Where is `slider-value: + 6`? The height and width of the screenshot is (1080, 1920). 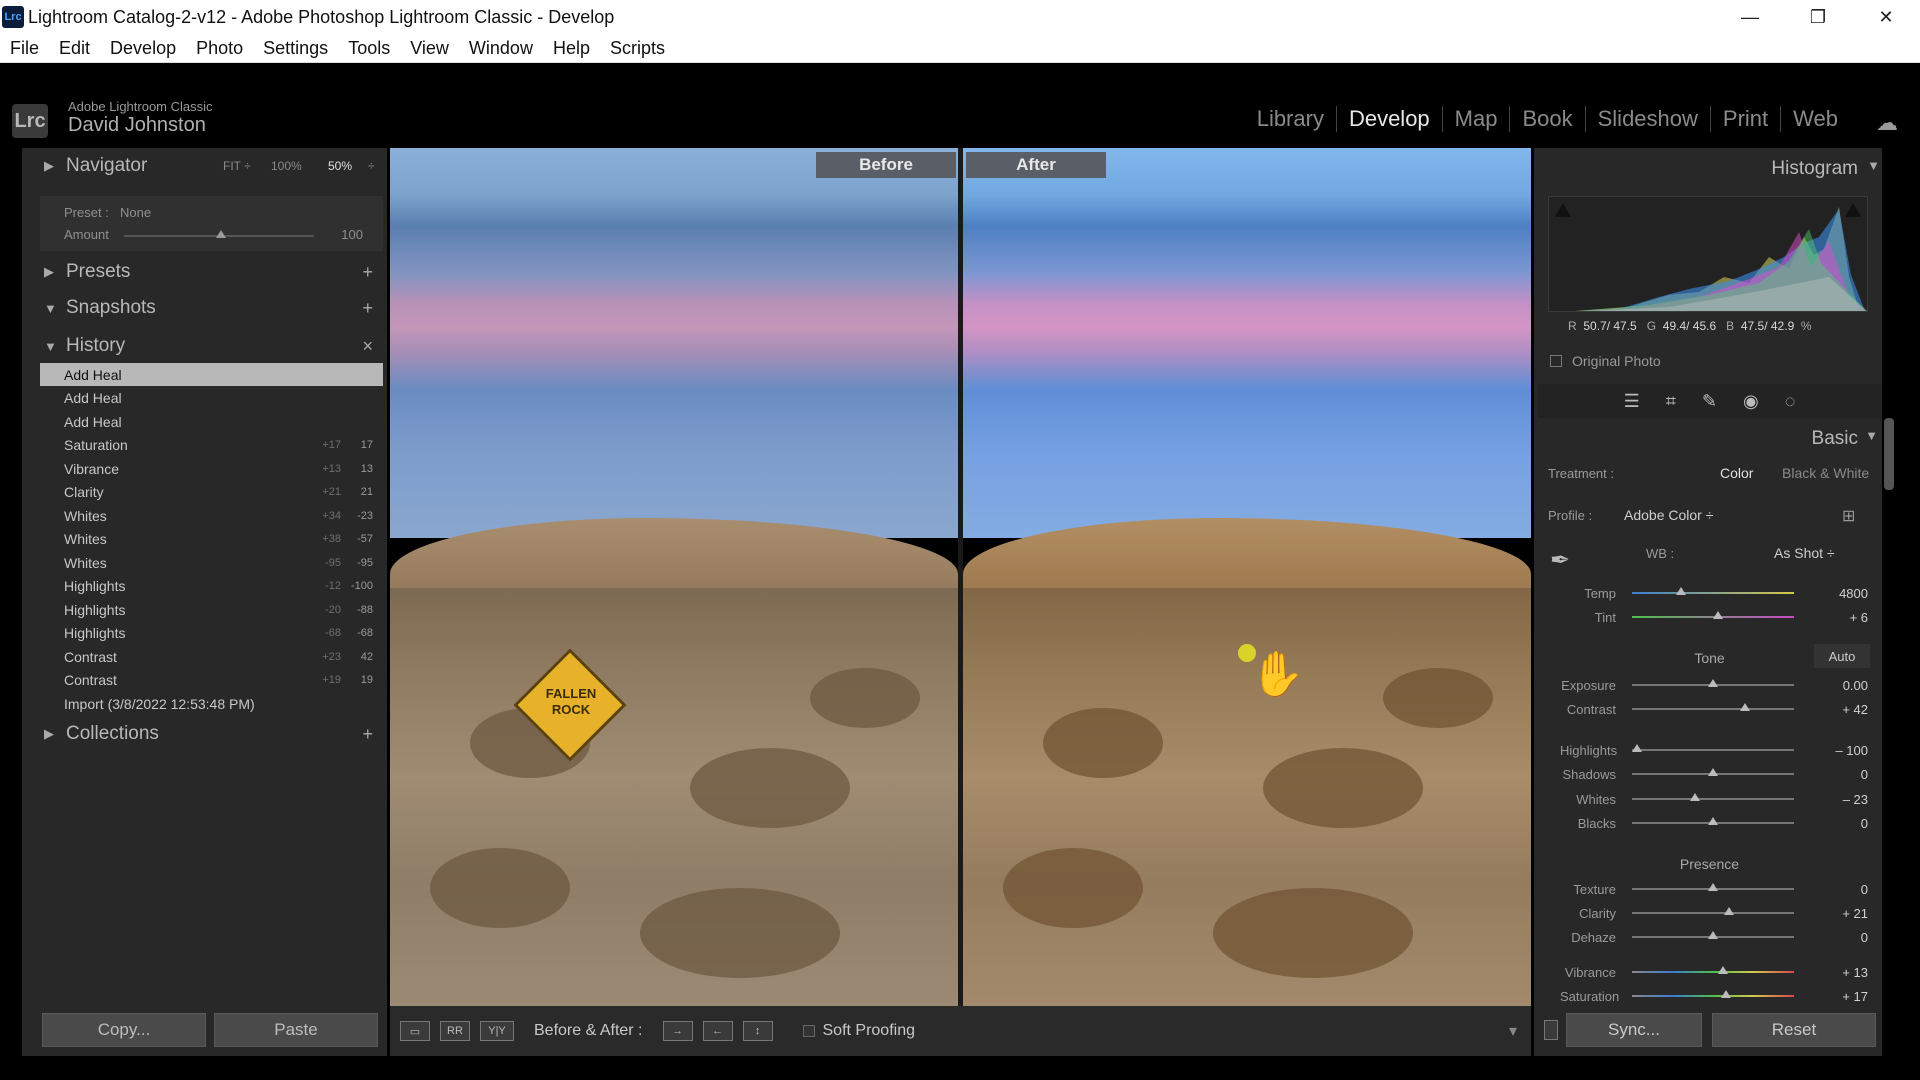 slider-value: + 6 is located at coordinates (1831, 617).